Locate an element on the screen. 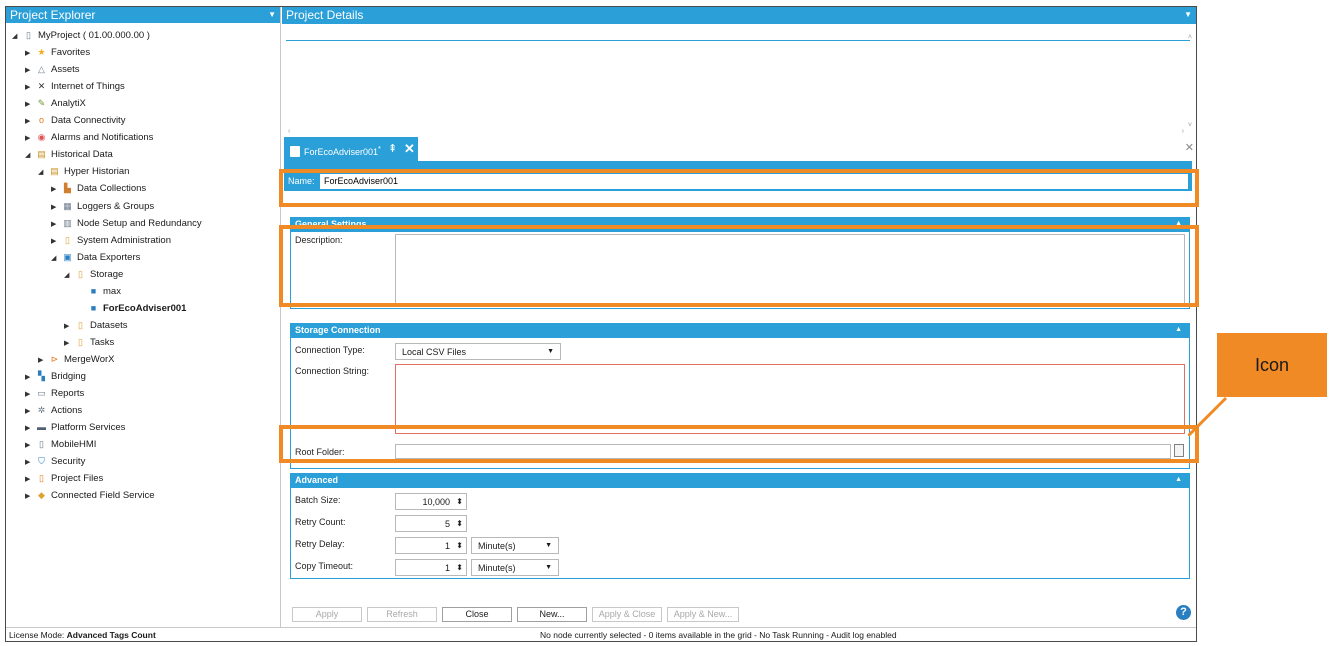 The width and height of the screenshot is (1330, 646). document-tab: ForEcoAdviser001* ⇞ ✕ is located at coordinates (351, 149).